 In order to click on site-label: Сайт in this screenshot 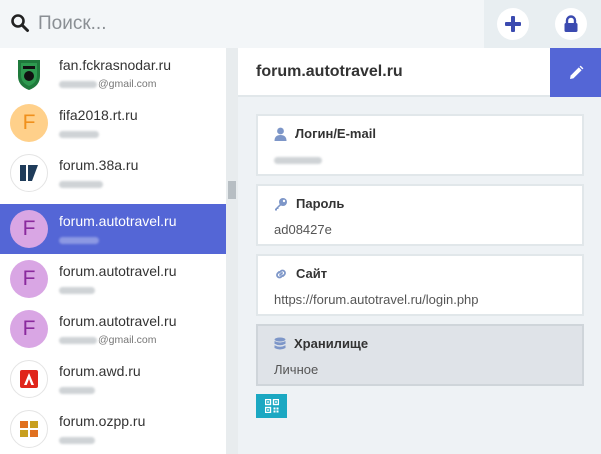, I will do `click(300, 273)`.